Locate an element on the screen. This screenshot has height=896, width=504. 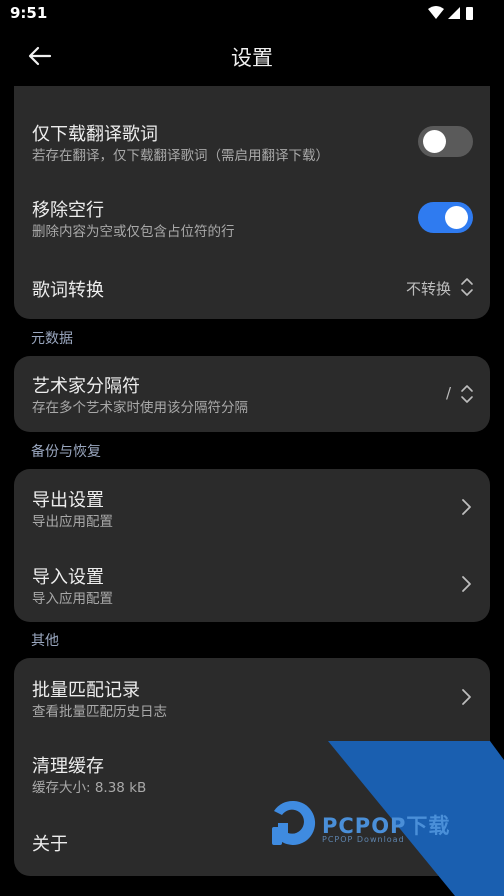
setting-artist-separator: 艺术家分隔符 存在多个艺术家时使用该分隔符分隔 / is located at coordinates (252, 394).